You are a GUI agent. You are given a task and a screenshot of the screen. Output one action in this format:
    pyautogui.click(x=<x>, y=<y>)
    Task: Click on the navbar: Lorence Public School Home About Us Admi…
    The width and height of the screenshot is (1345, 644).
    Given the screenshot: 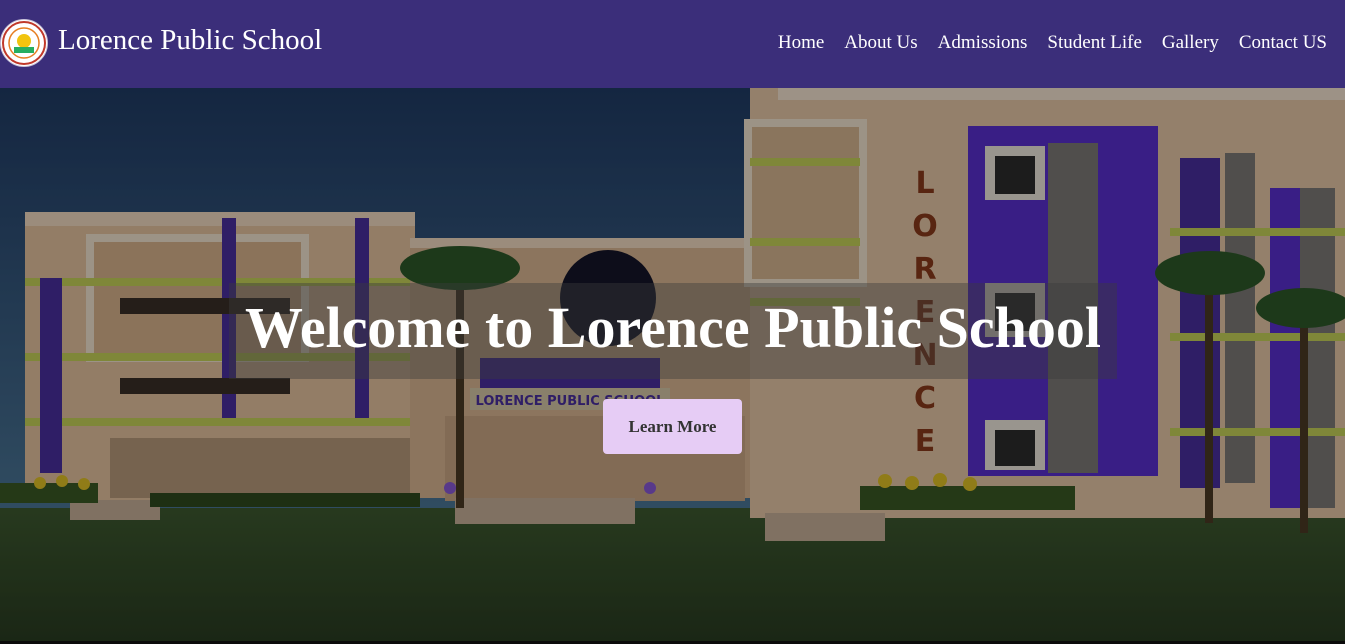 What is the action you would take?
    pyautogui.click(x=672, y=44)
    